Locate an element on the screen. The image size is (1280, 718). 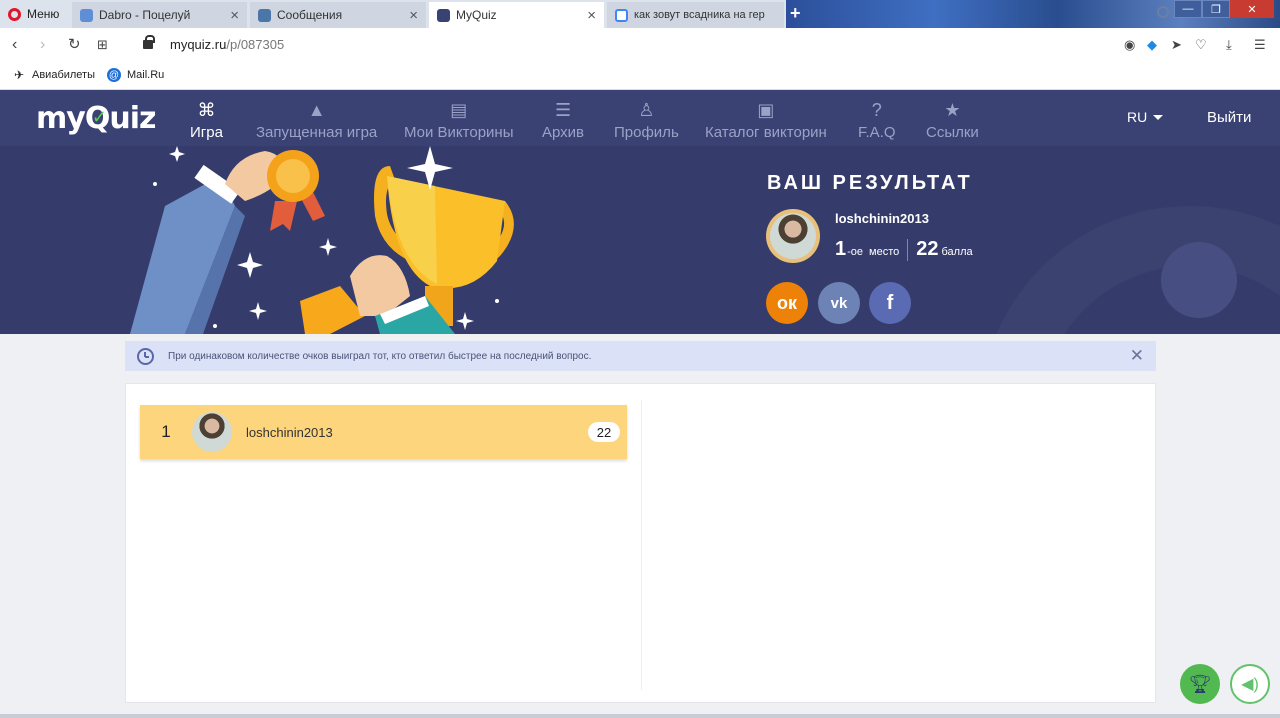
url-field: myquiz.ru/p/087305 is located at coordinates (227, 44).